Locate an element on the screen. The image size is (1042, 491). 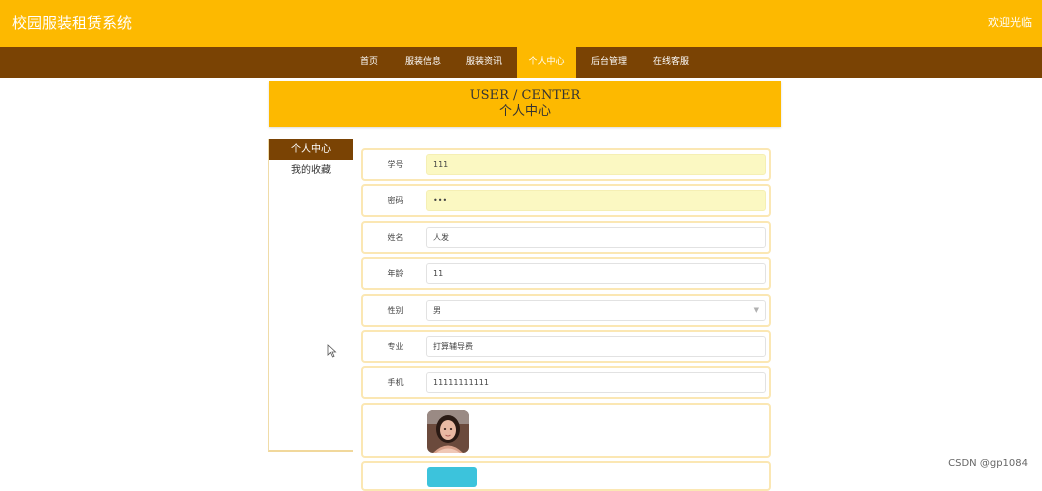
form-row-major: 专业 打算辅导费 is located at coordinates (566, 346).